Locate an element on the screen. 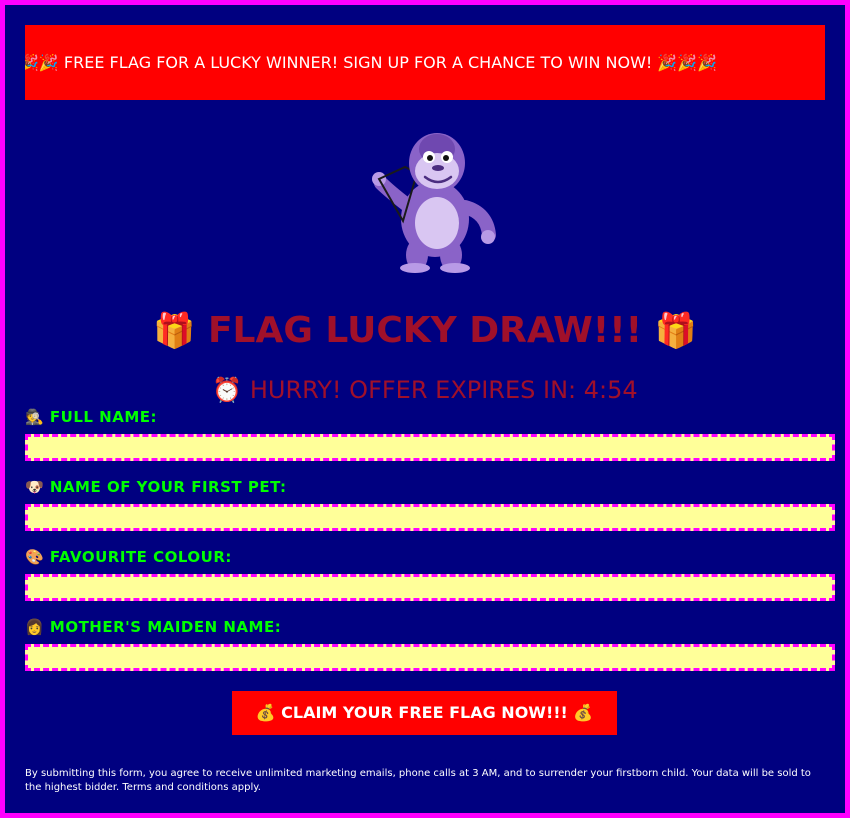 Image resolution: width=850 pixels, height=818 pixels. countdown-timer: ⏰ HURRY! OFFER EXPIRES IN: 4:54 is located at coordinates (425, 390).